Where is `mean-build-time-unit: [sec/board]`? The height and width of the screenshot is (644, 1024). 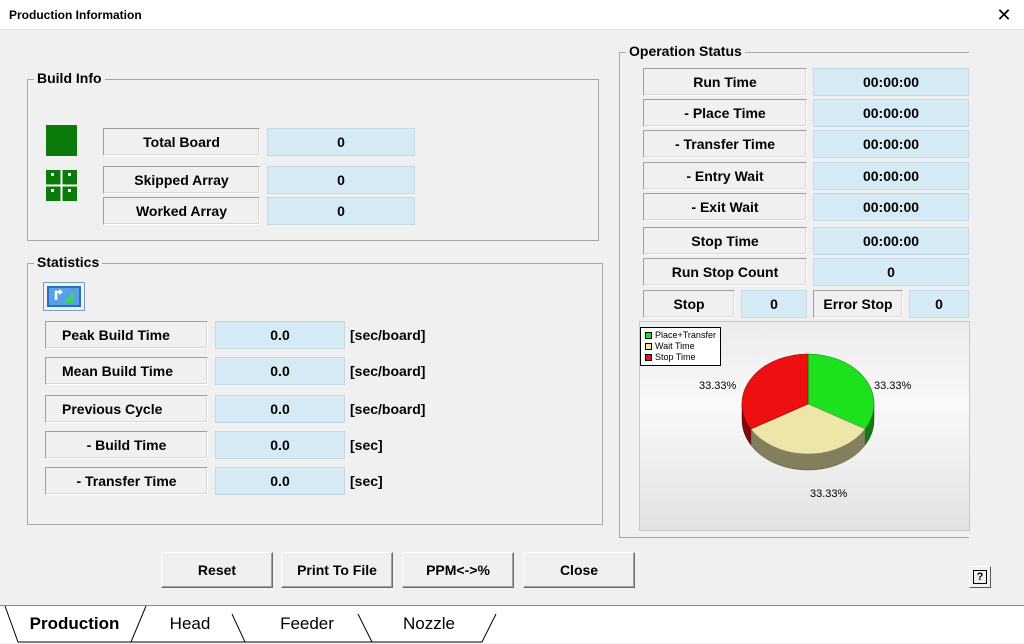 mean-build-time-unit: [sec/board] is located at coordinates (388, 371).